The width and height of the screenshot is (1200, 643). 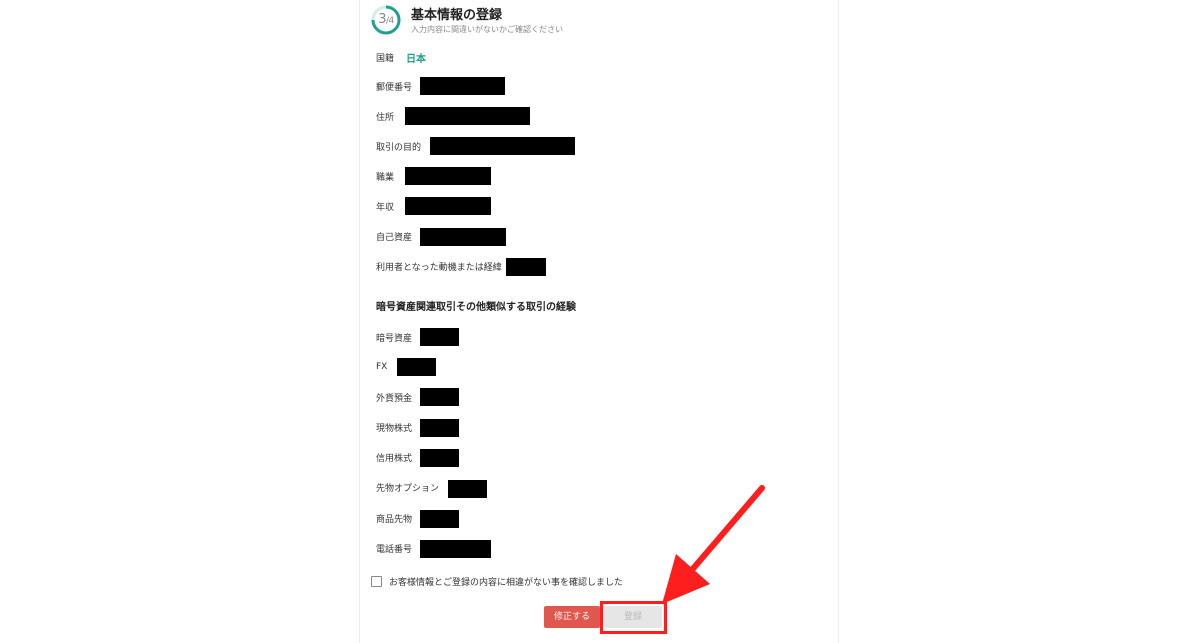 What do you see at coordinates (487, 29) in the screenshot?
I see `page-subtitle: 入力内容に間違いがないかご確認ください` at bounding box center [487, 29].